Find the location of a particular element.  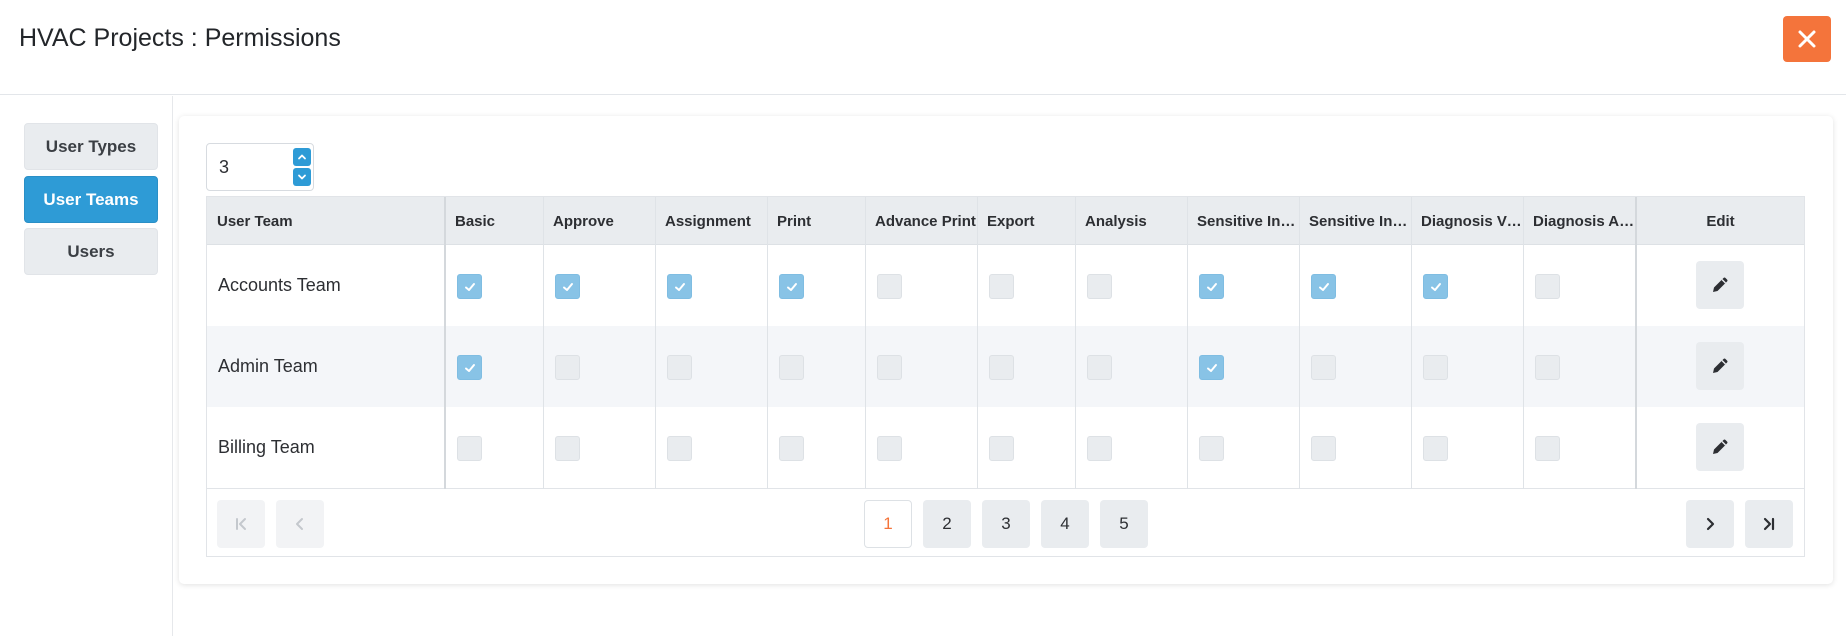

sidebar-item-user-types: User Types is located at coordinates (91, 146).